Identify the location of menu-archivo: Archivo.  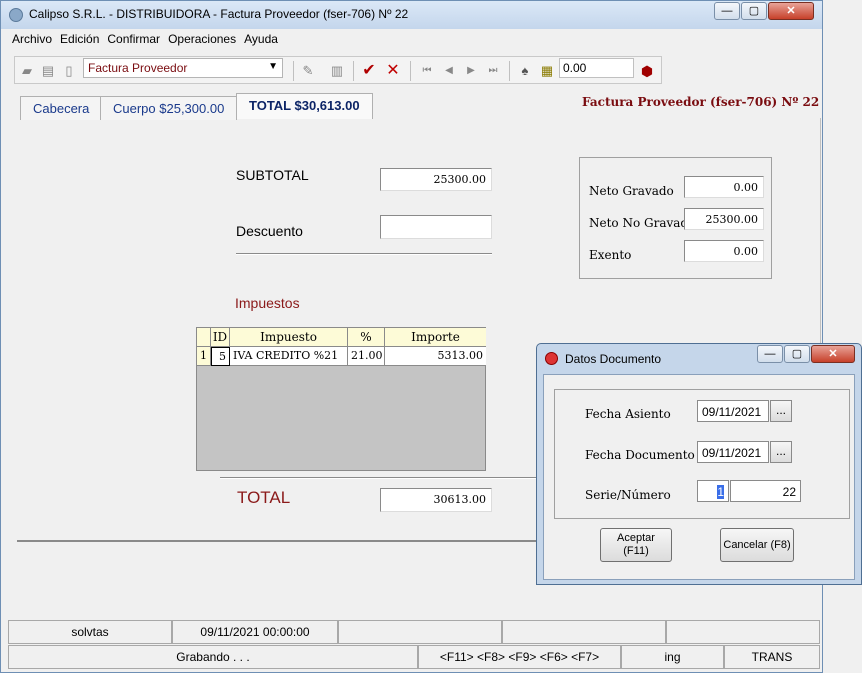
(32, 39).